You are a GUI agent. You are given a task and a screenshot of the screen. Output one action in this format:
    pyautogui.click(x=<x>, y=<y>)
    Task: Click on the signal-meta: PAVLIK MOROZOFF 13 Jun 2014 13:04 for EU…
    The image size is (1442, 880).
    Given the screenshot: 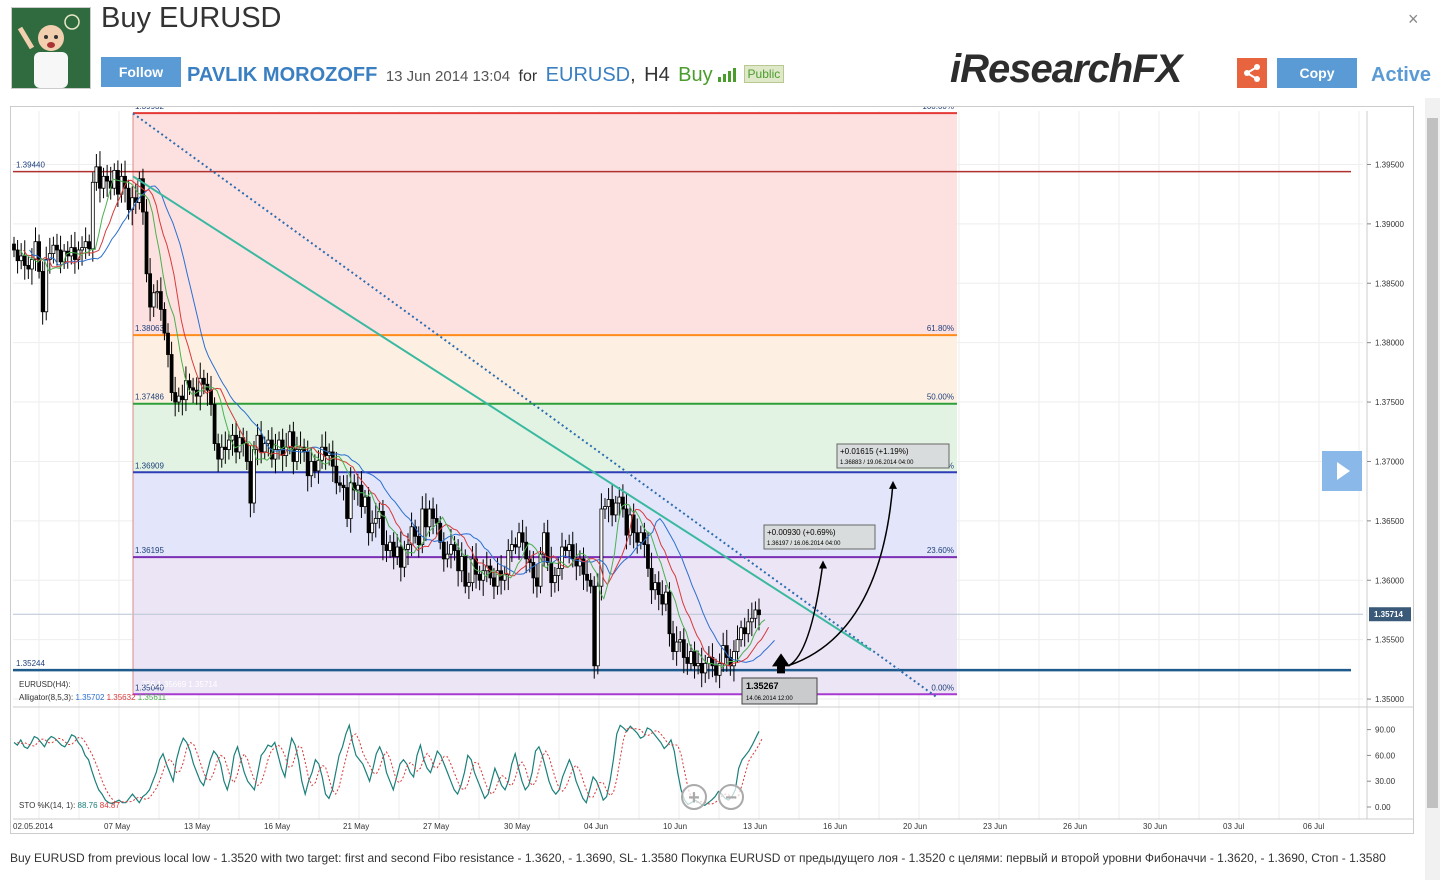 What is the action you would take?
    pyautogui.click(x=486, y=75)
    